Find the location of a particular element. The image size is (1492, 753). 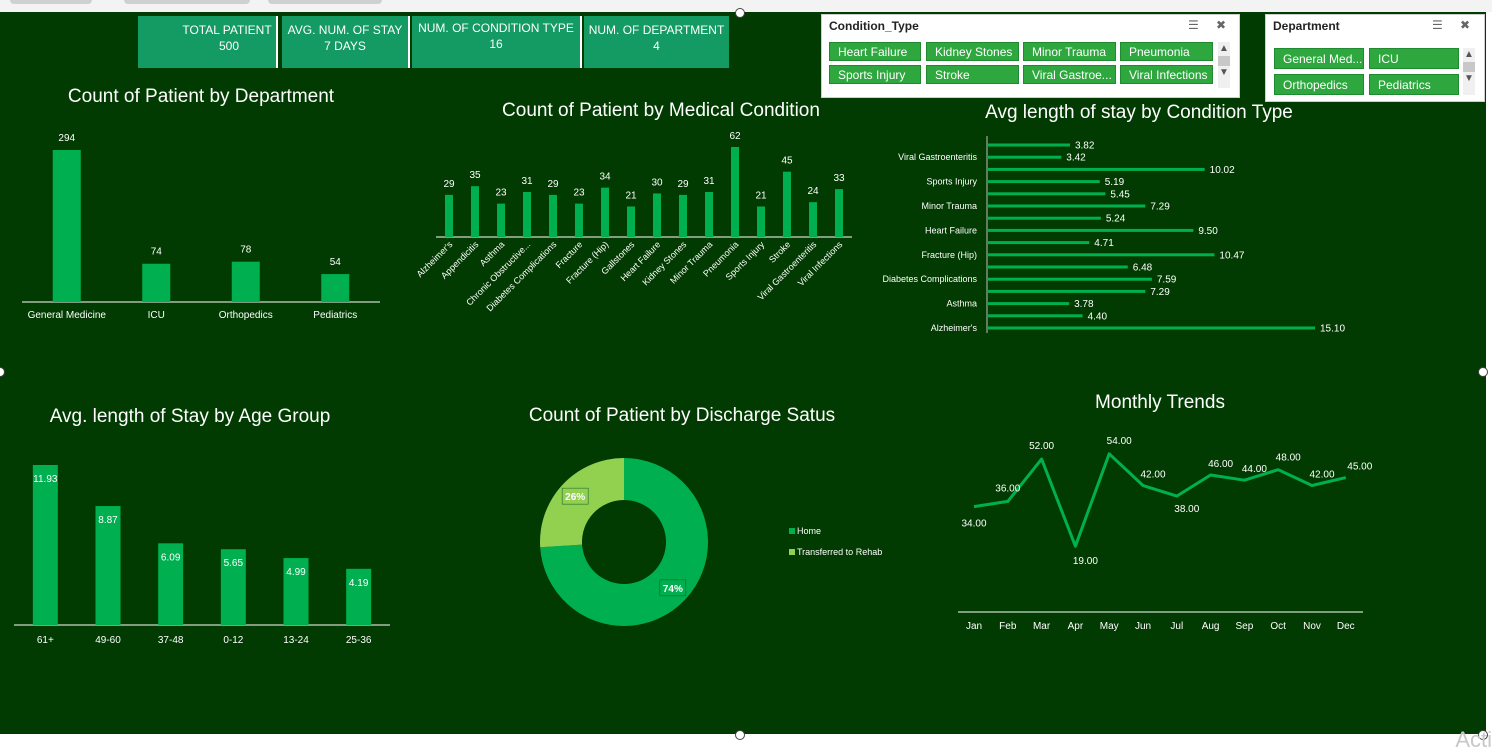

kpi-label: NUM. OF DEPARTMENT is located at coordinates (656, 30).